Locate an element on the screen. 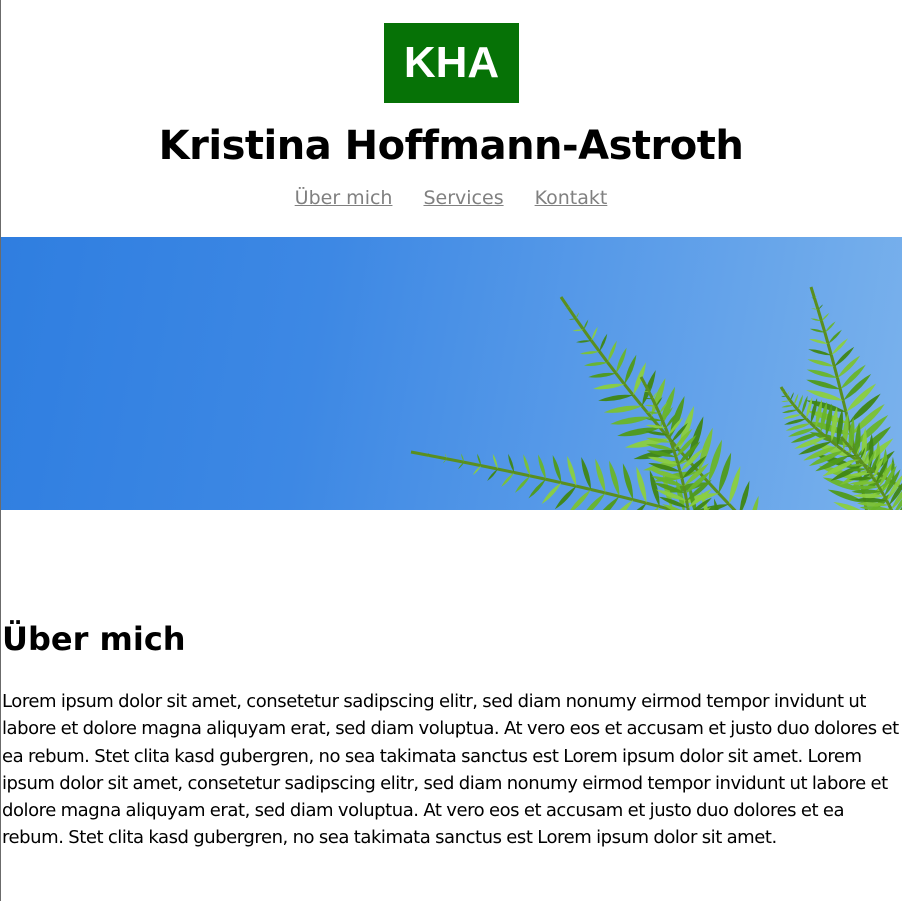 The image size is (902, 901). logo-text: KHA is located at coordinates (451, 62).